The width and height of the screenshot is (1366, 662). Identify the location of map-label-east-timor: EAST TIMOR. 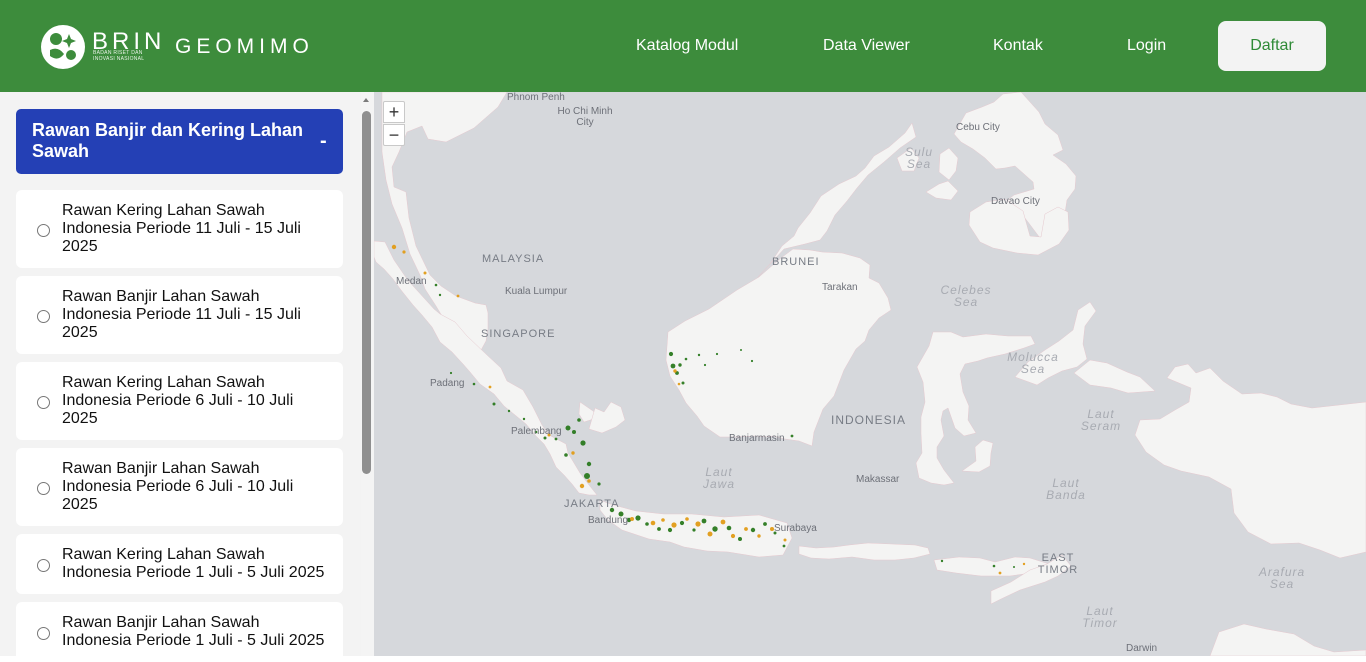
(1058, 564).